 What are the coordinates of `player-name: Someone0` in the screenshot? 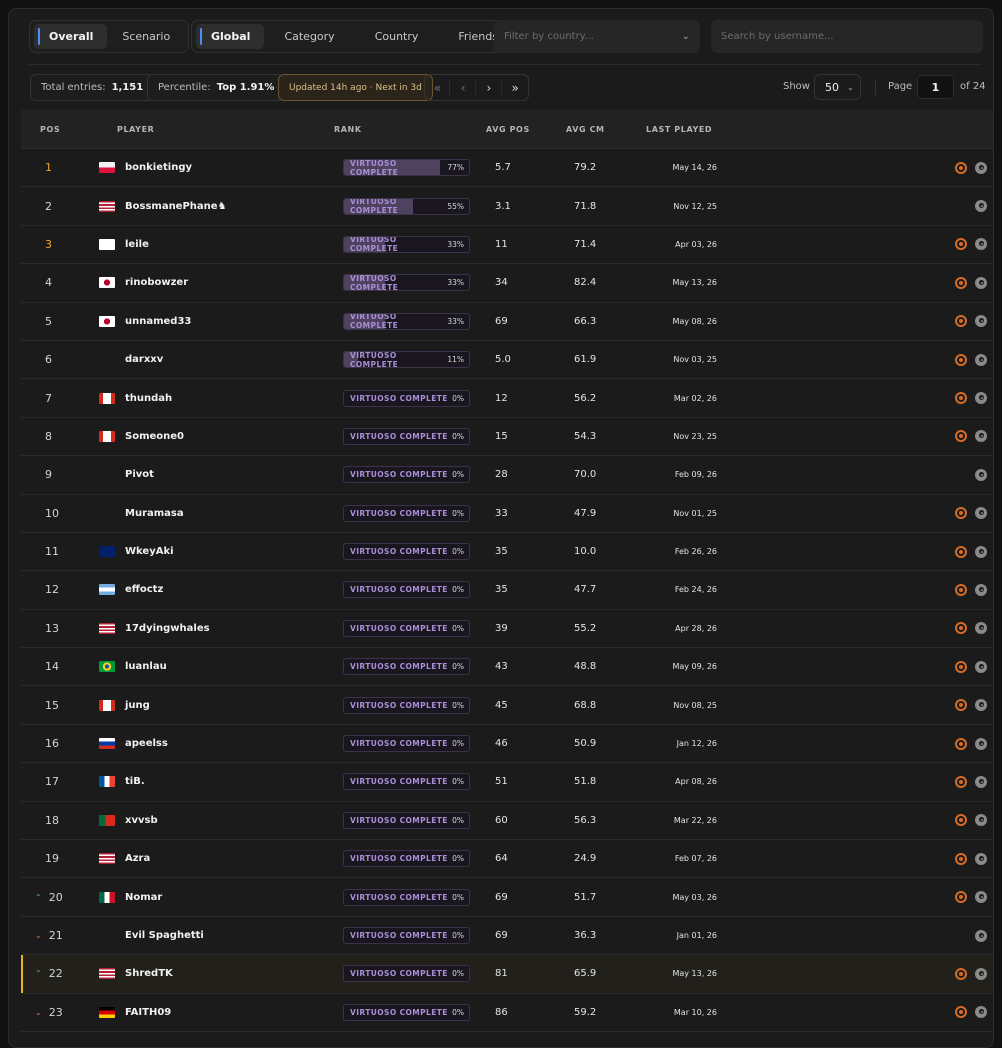 It's located at (154, 436).